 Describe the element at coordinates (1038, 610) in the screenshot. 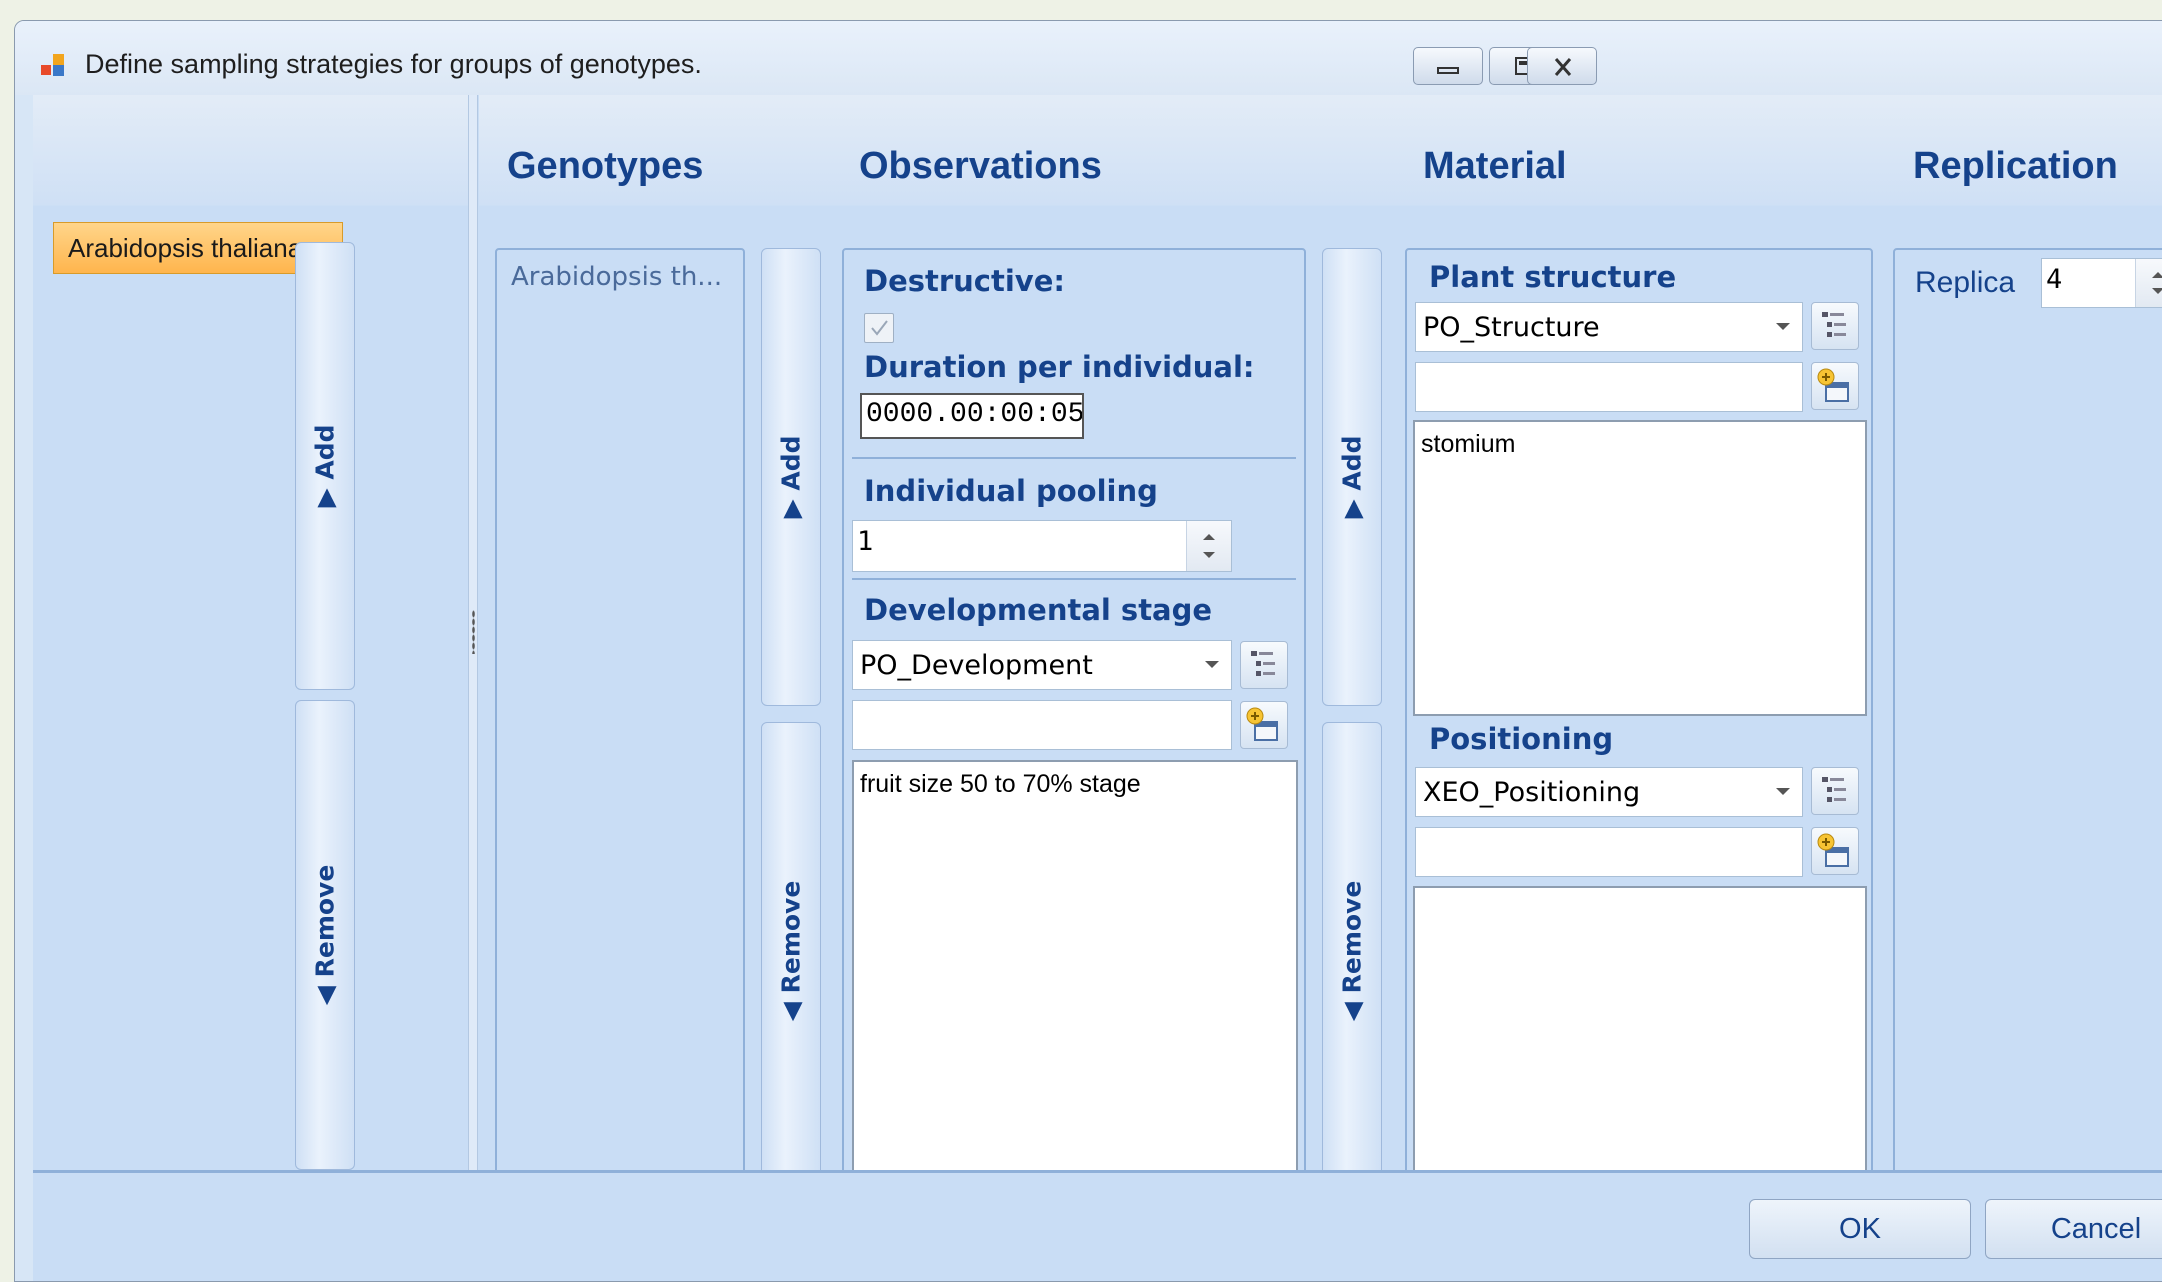

I see `dev-stage-label: Developmental stage` at that location.